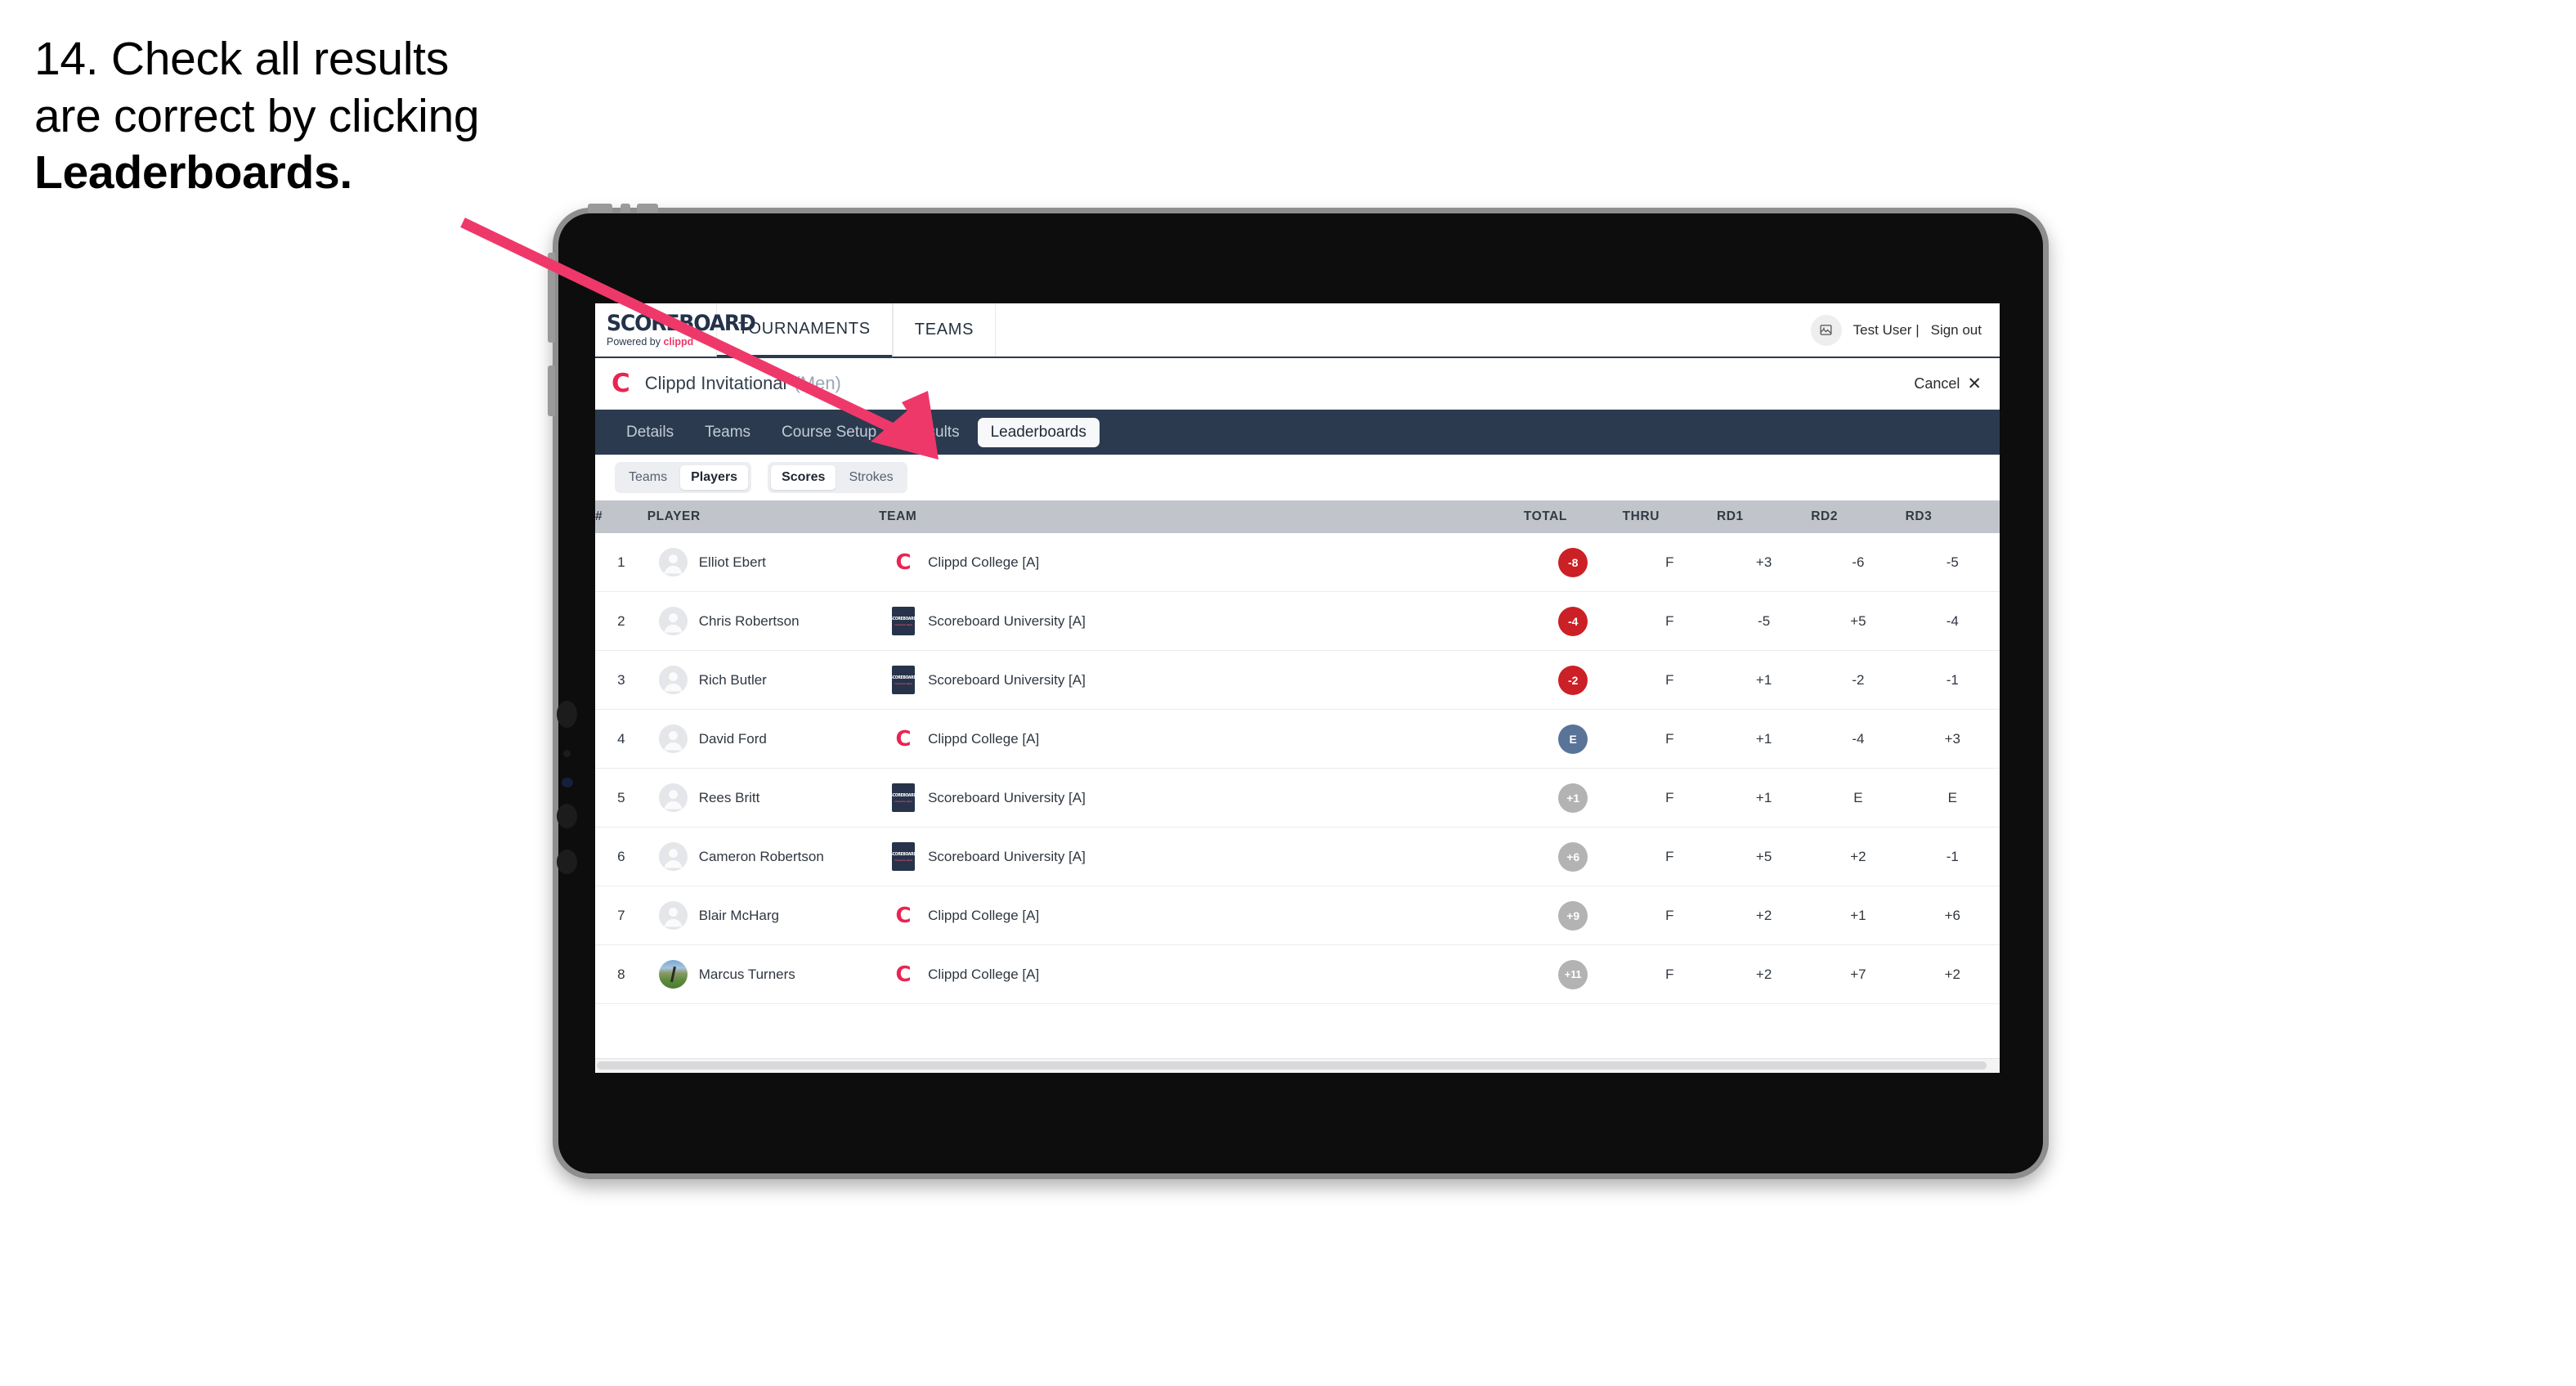 This screenshot has width=2576, height=1386. I want to click on total-score-badge: E, so click(1573, 739).